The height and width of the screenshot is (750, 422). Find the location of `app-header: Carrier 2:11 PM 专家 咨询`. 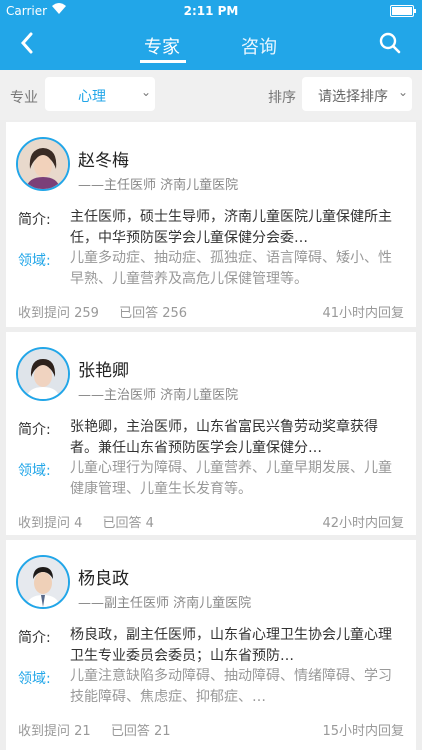

app-header: Carrier 2:11 PM 专家 咨询 is located at coordinates (211, 35).